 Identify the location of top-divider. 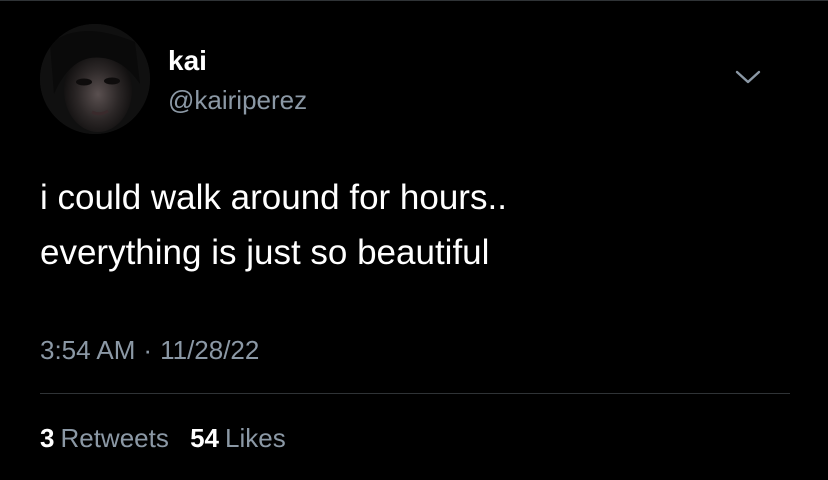
(414, 0).